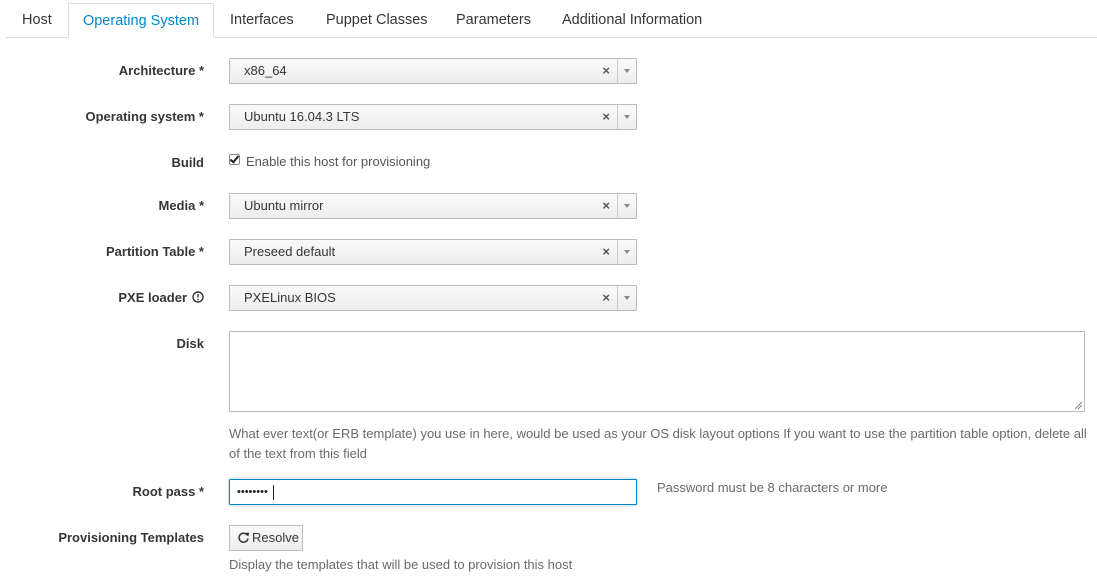 The width and height of the screenshot is (1097, 585). I want to click on architecture-select: x86_64 ×, so click(433, 71).